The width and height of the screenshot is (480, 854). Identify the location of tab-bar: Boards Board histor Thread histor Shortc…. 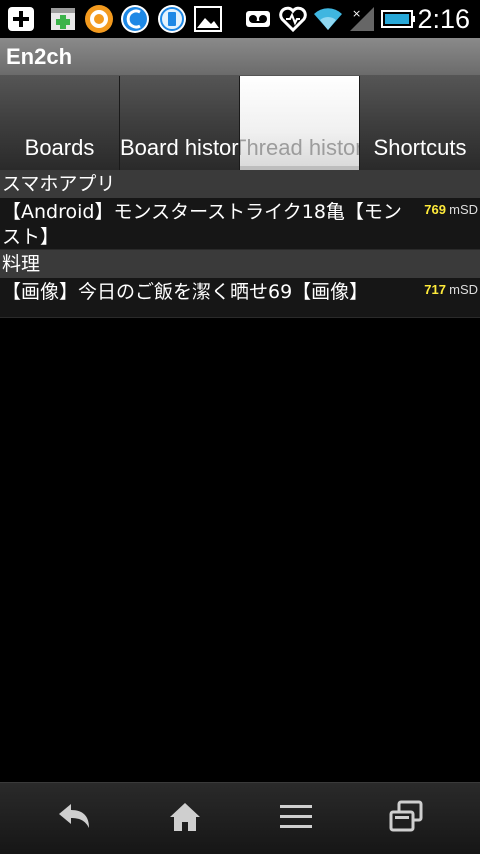
(240, 123).